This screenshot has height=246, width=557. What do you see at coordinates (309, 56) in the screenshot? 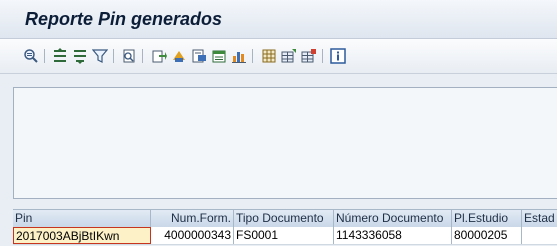
I see `save-layout-icon` at bounding box center [309, 56].